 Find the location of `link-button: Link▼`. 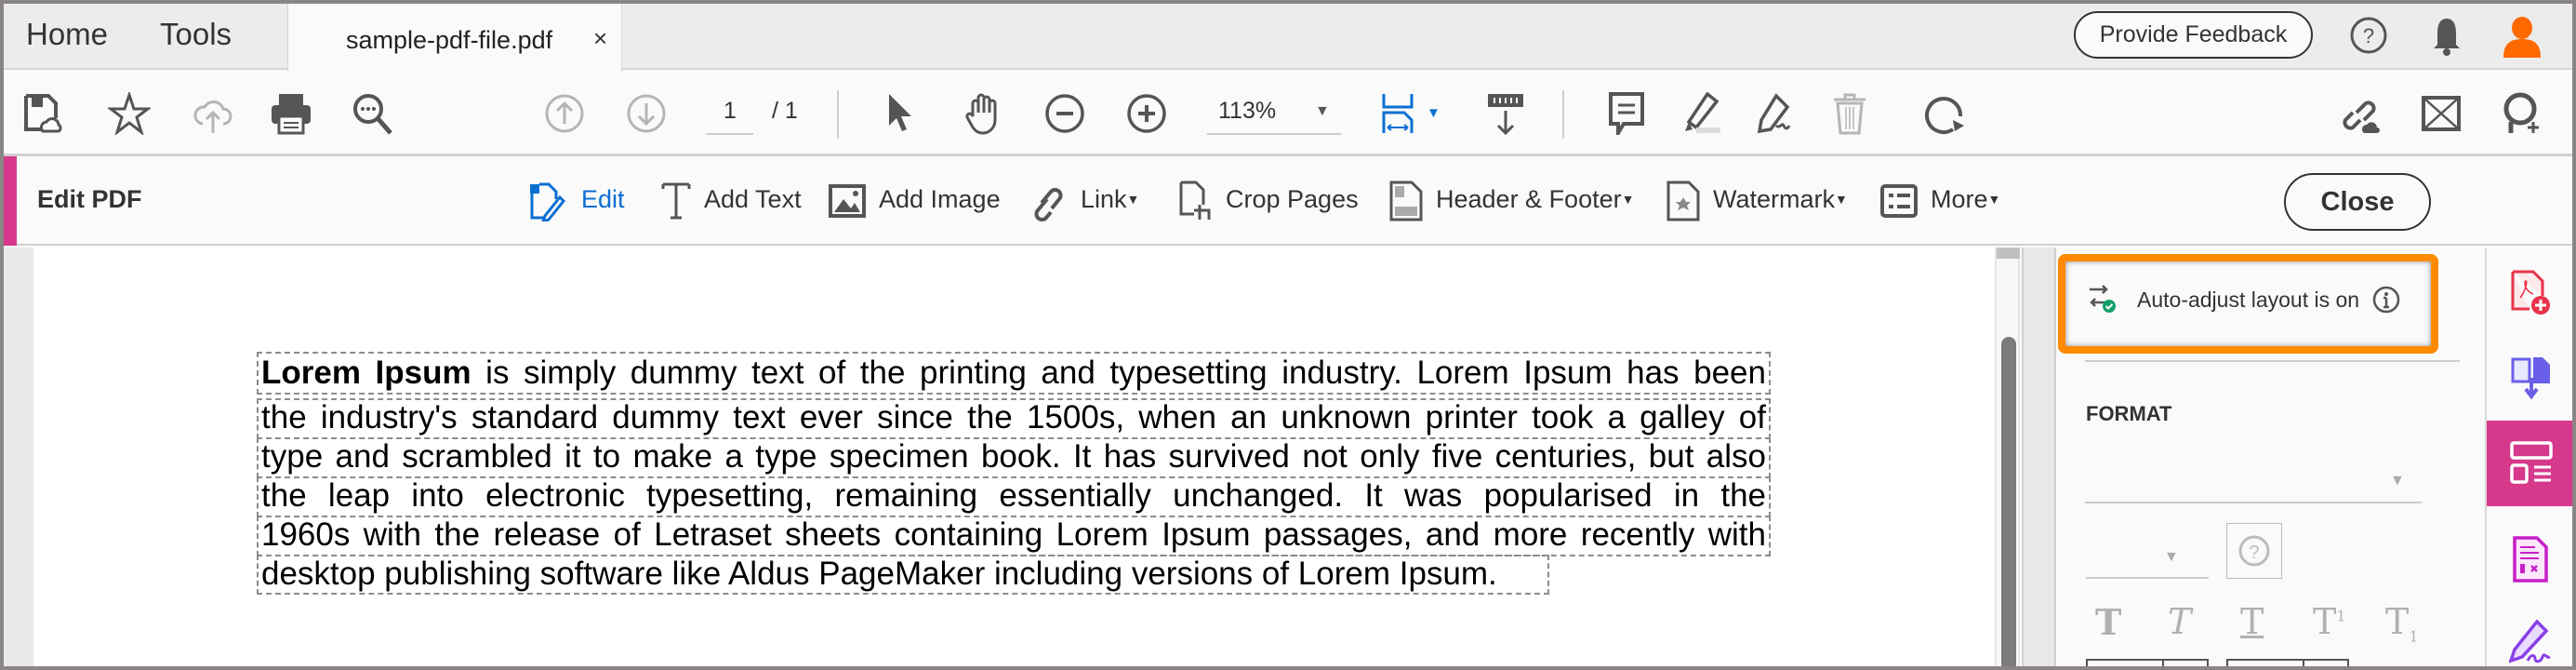

link-button: Link▼ is located at coordinates (1110, 199).